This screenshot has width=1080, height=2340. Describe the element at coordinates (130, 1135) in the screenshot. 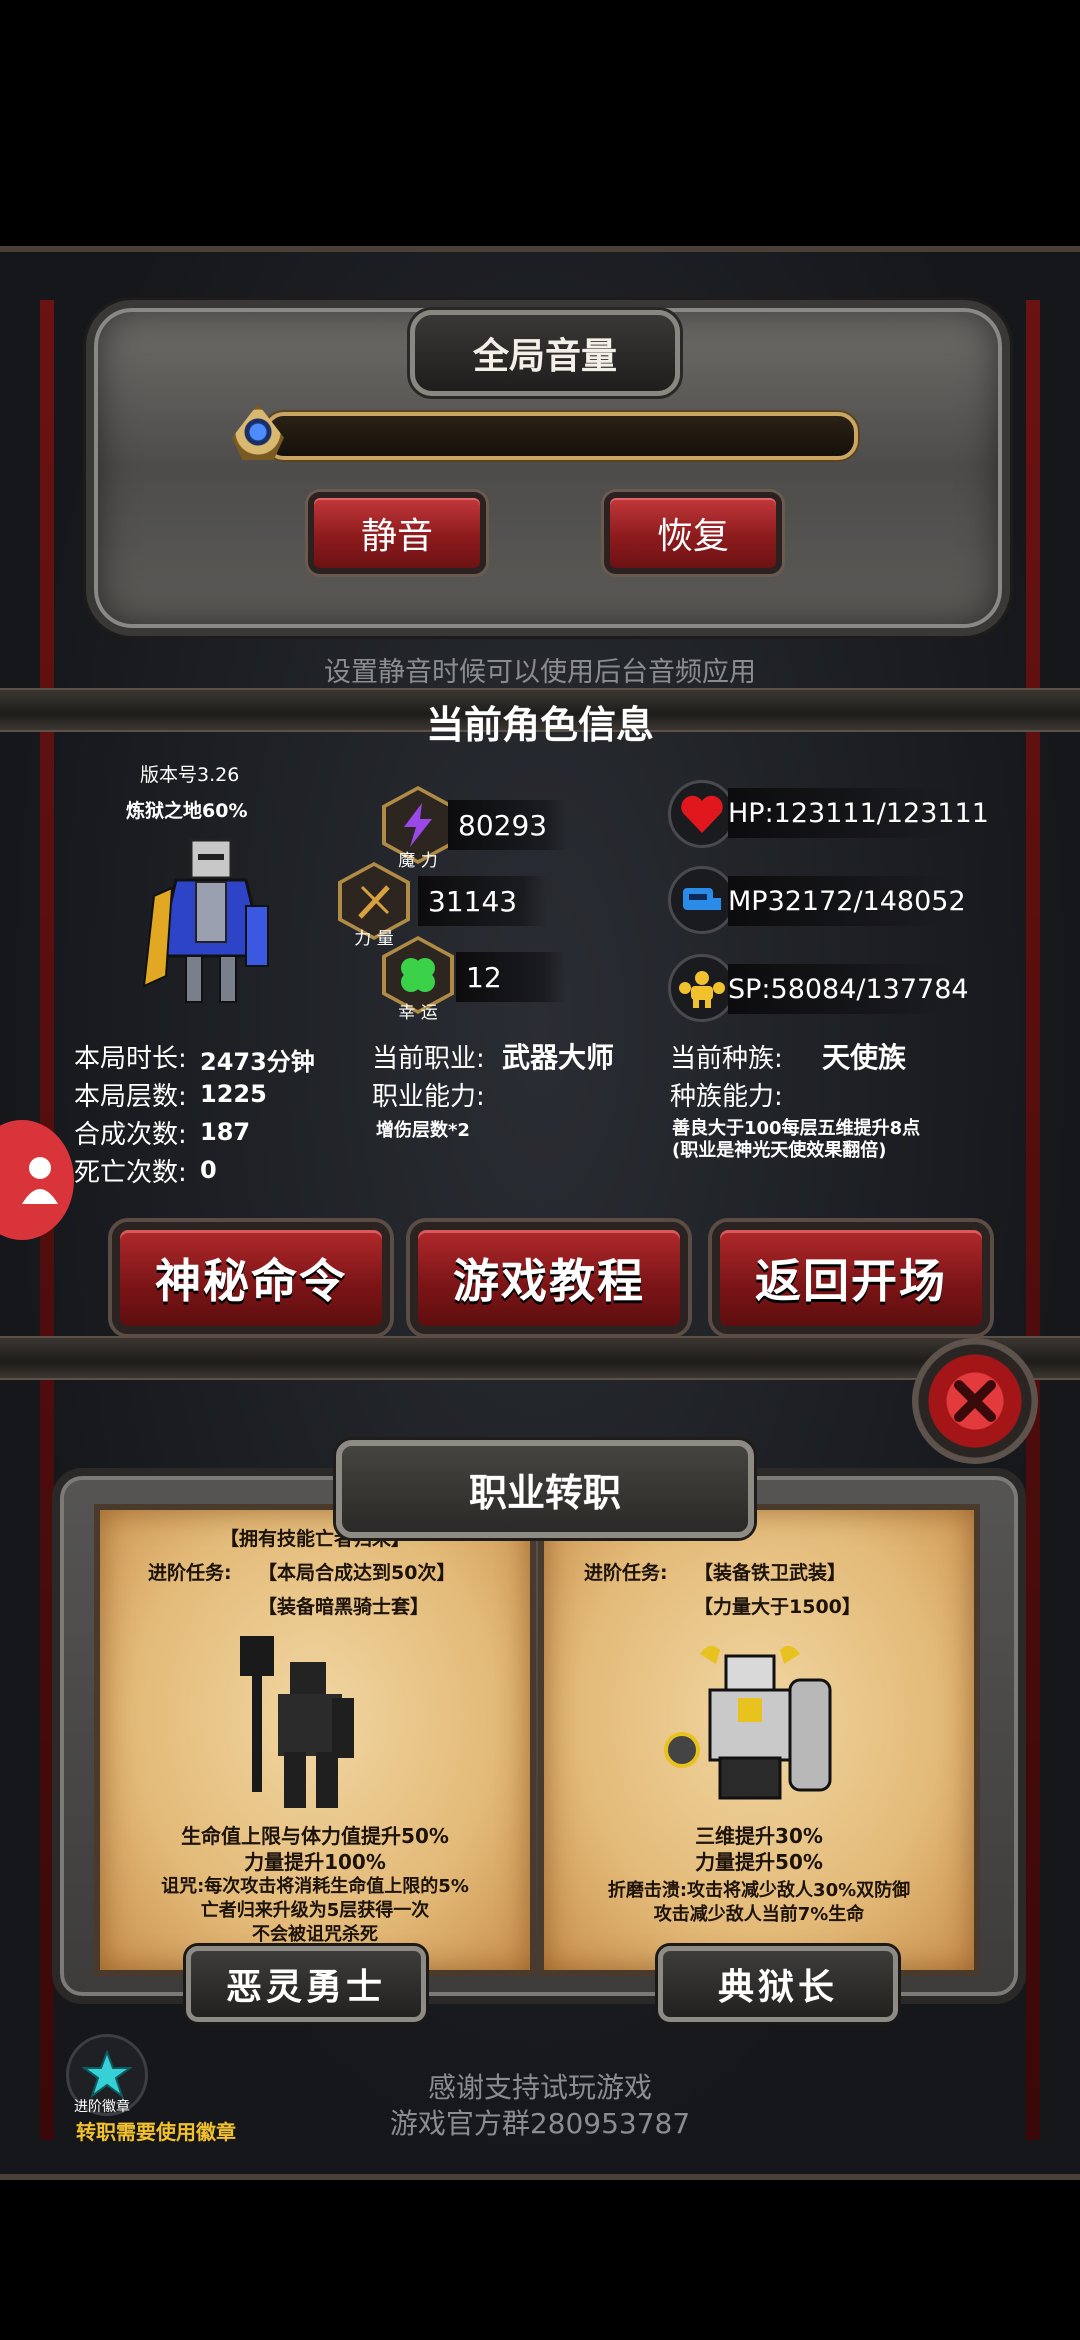

I see `stat-label-merges: 合成次数:` at that location.